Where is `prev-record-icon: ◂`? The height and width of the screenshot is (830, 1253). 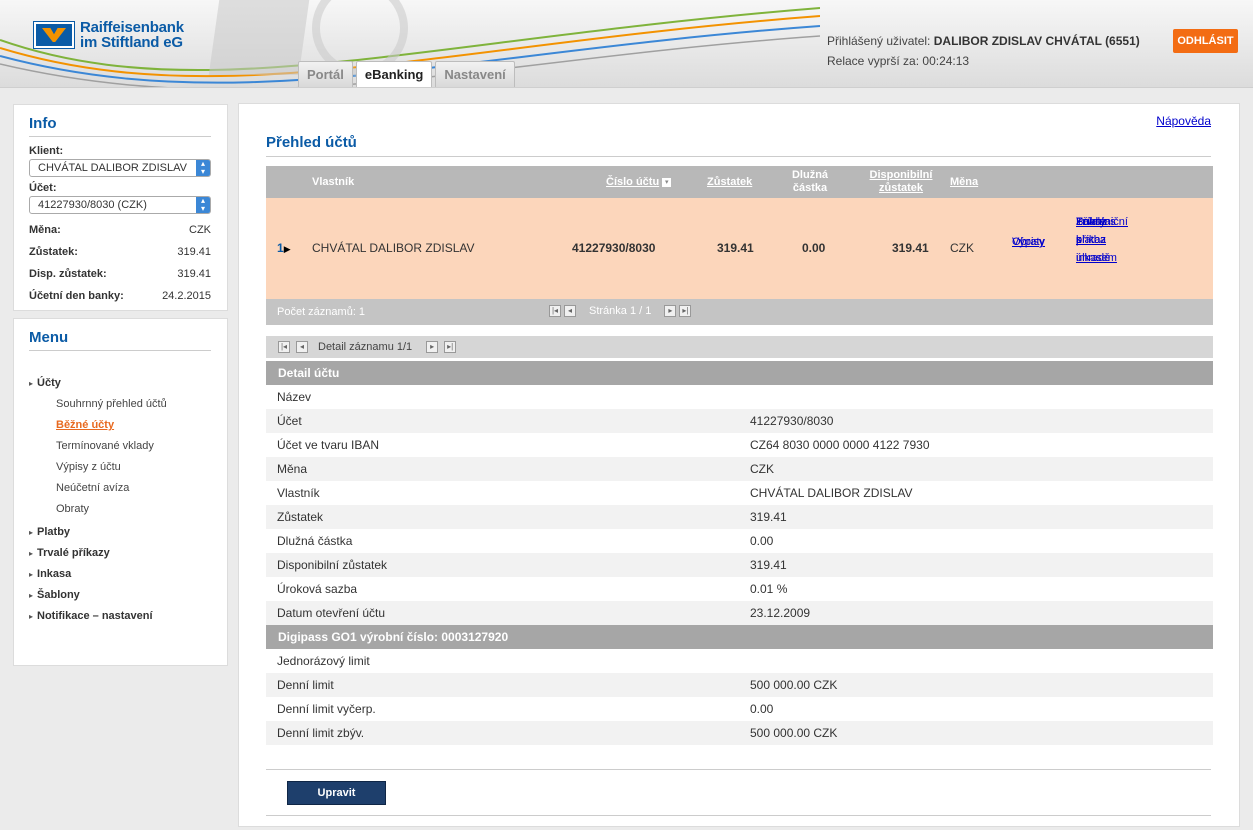 prev-record-icon: ◂ is located at coordinates (302, 347).